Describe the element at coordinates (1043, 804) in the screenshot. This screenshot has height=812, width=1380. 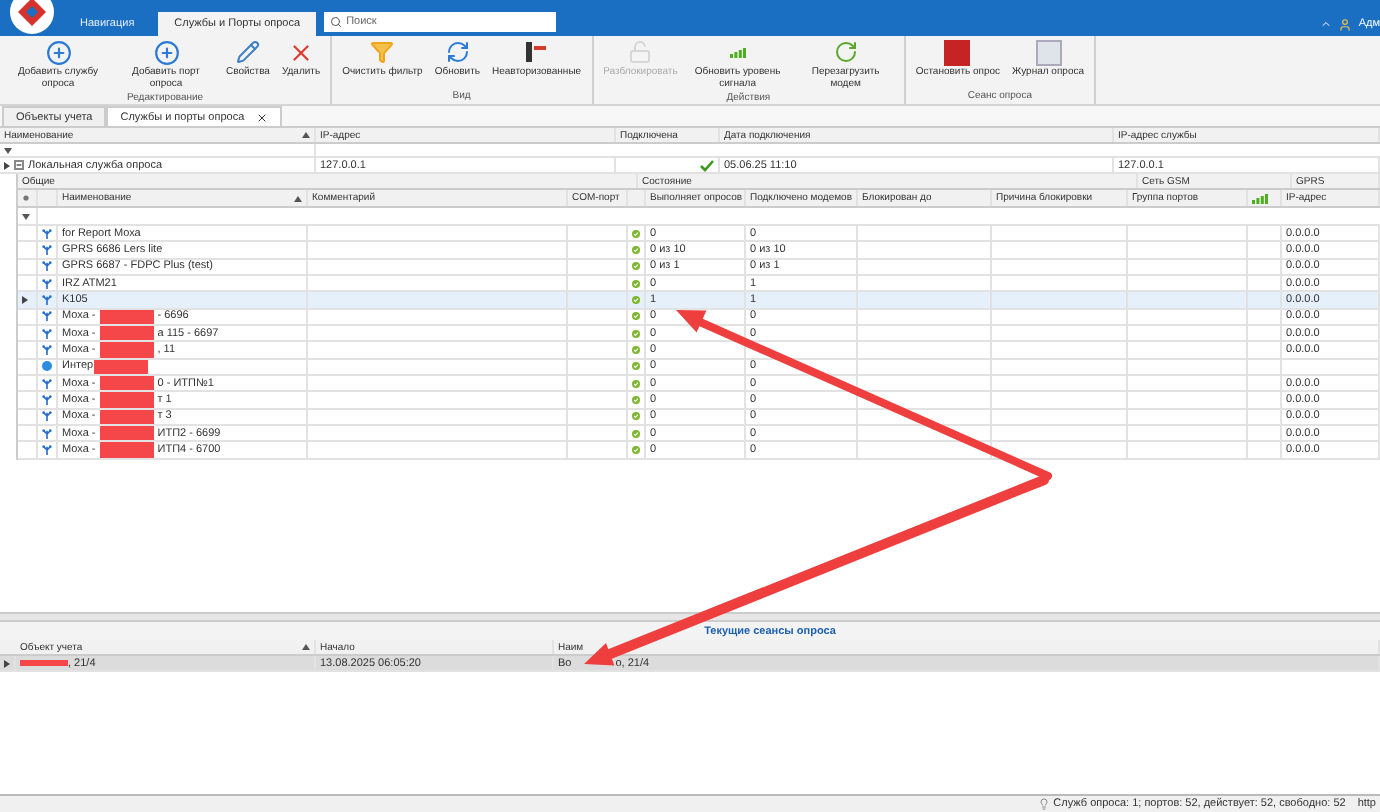
I see `lightbulb-icon` at that location.